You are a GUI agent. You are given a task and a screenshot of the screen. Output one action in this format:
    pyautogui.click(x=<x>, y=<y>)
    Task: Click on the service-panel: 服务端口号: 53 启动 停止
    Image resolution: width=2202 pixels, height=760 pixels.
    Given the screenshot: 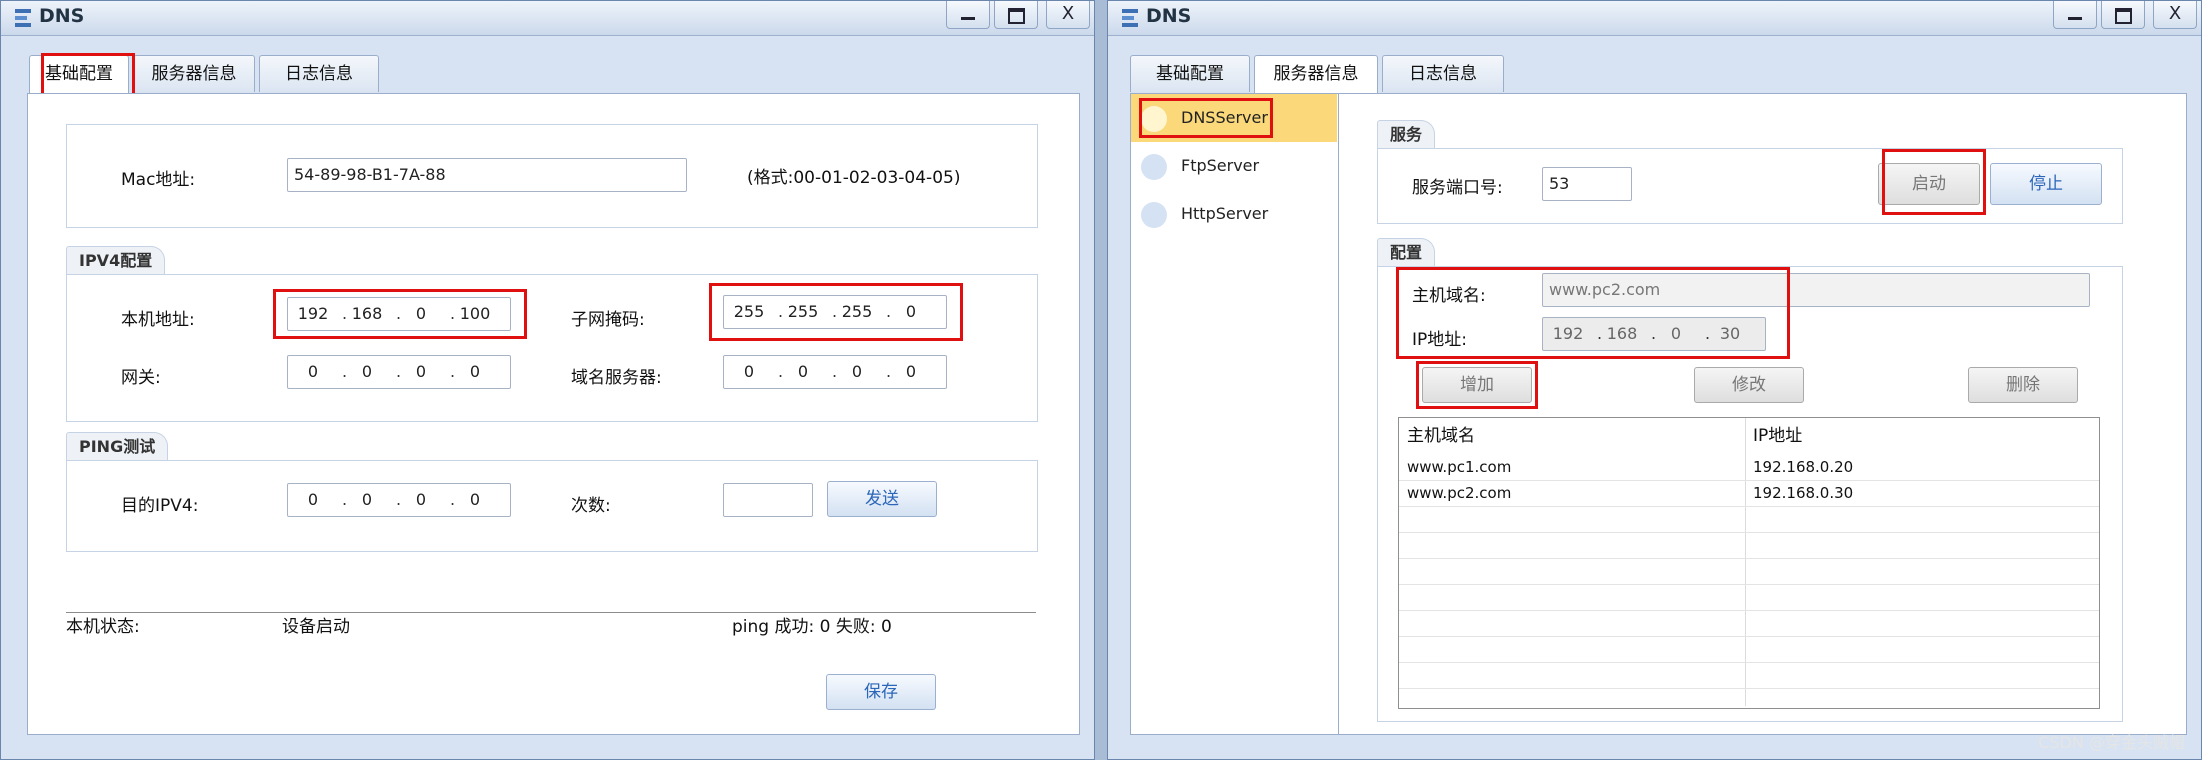 What is the action you would take?
    pyautogui.click(x=1750, y=186)
    